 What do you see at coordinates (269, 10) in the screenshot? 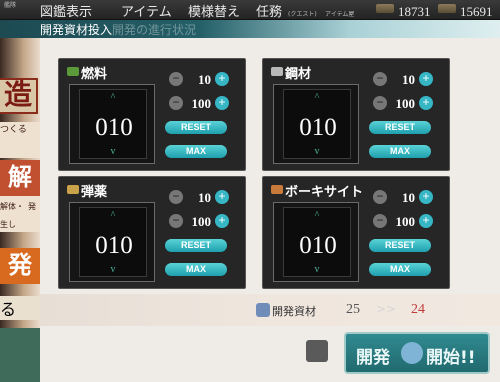
I see `menu-quests: 任務` at bounding box center [269, 10].